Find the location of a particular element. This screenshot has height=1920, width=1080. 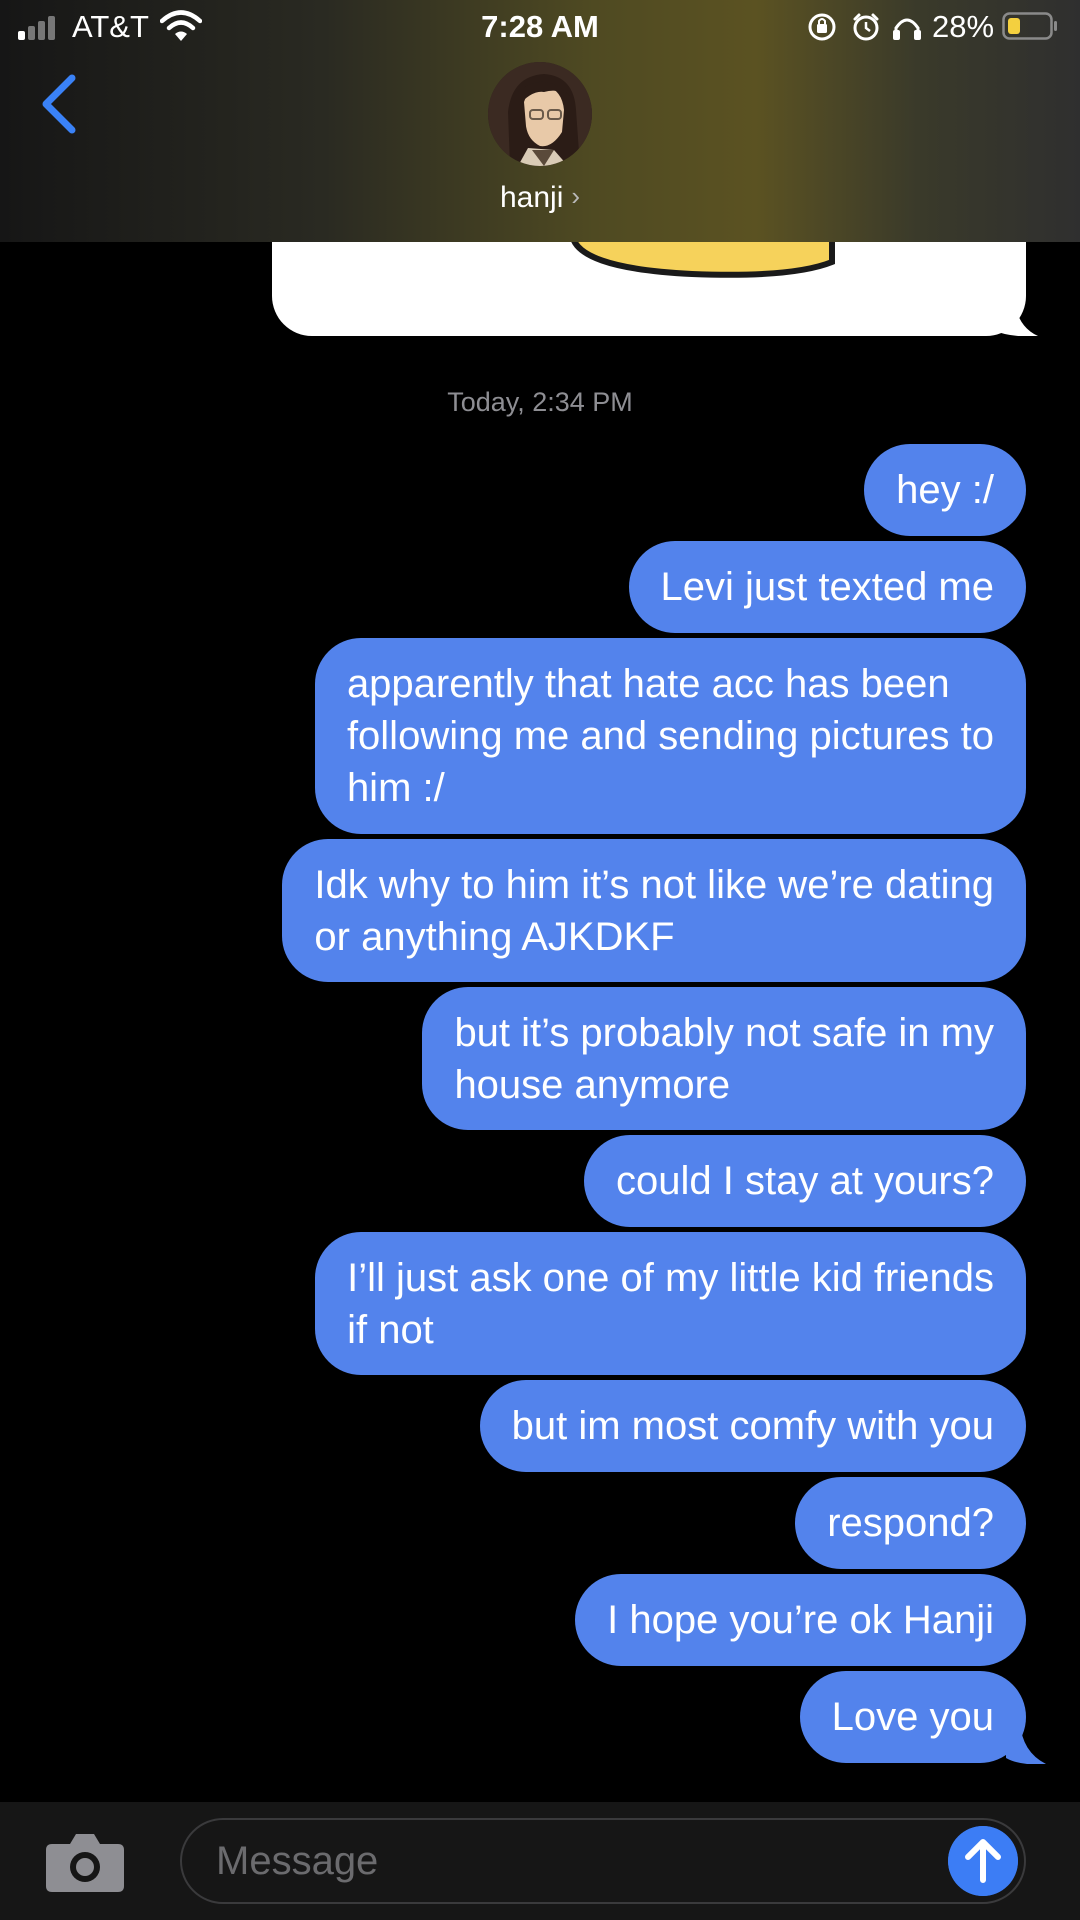

status-bar: AT&T 7:28 AM 28% is located at coordinates (540, 27).